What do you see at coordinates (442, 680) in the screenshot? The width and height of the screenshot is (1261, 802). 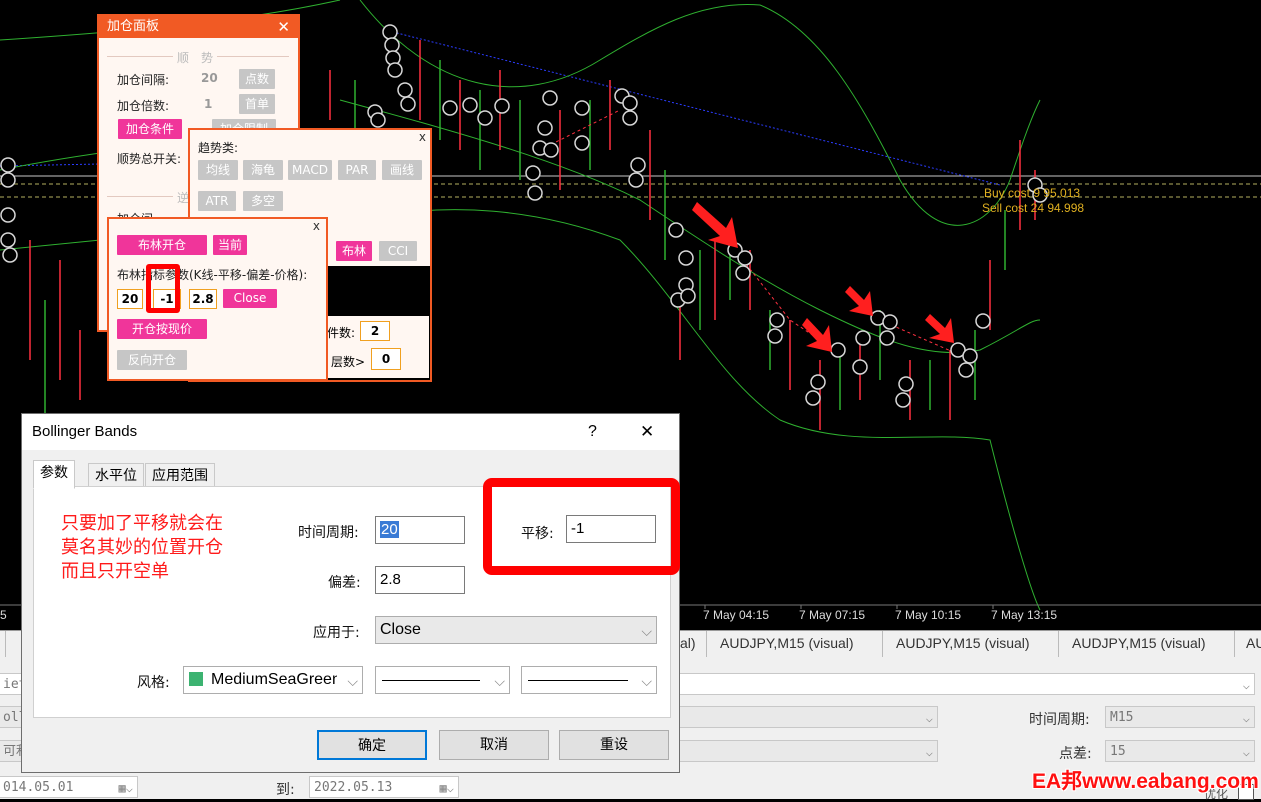 I see `line-style-select: ⌵` at bounding box center [442, 680].